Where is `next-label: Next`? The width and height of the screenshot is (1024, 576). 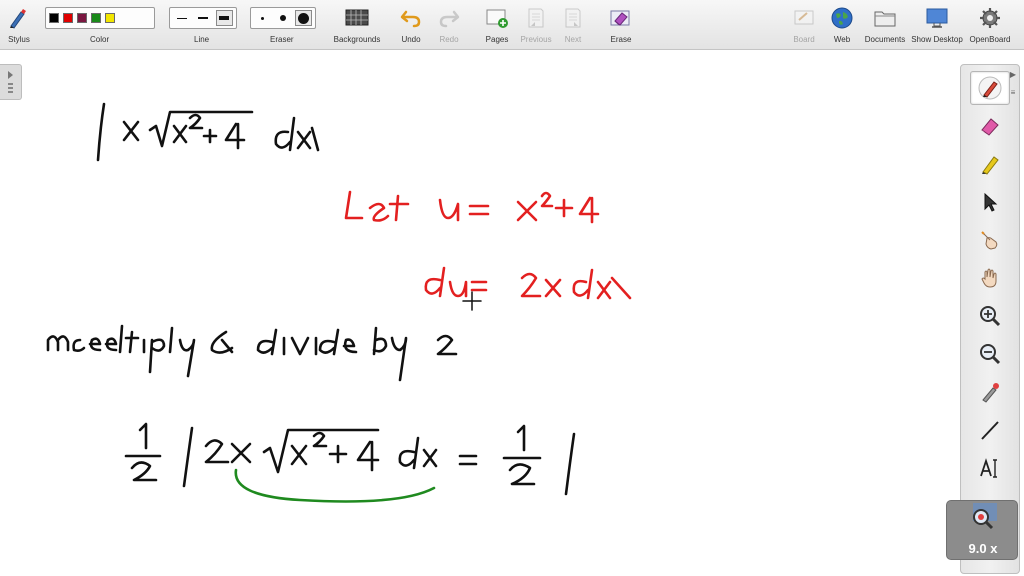 next-label: Next is located at coordinates (573, 39).